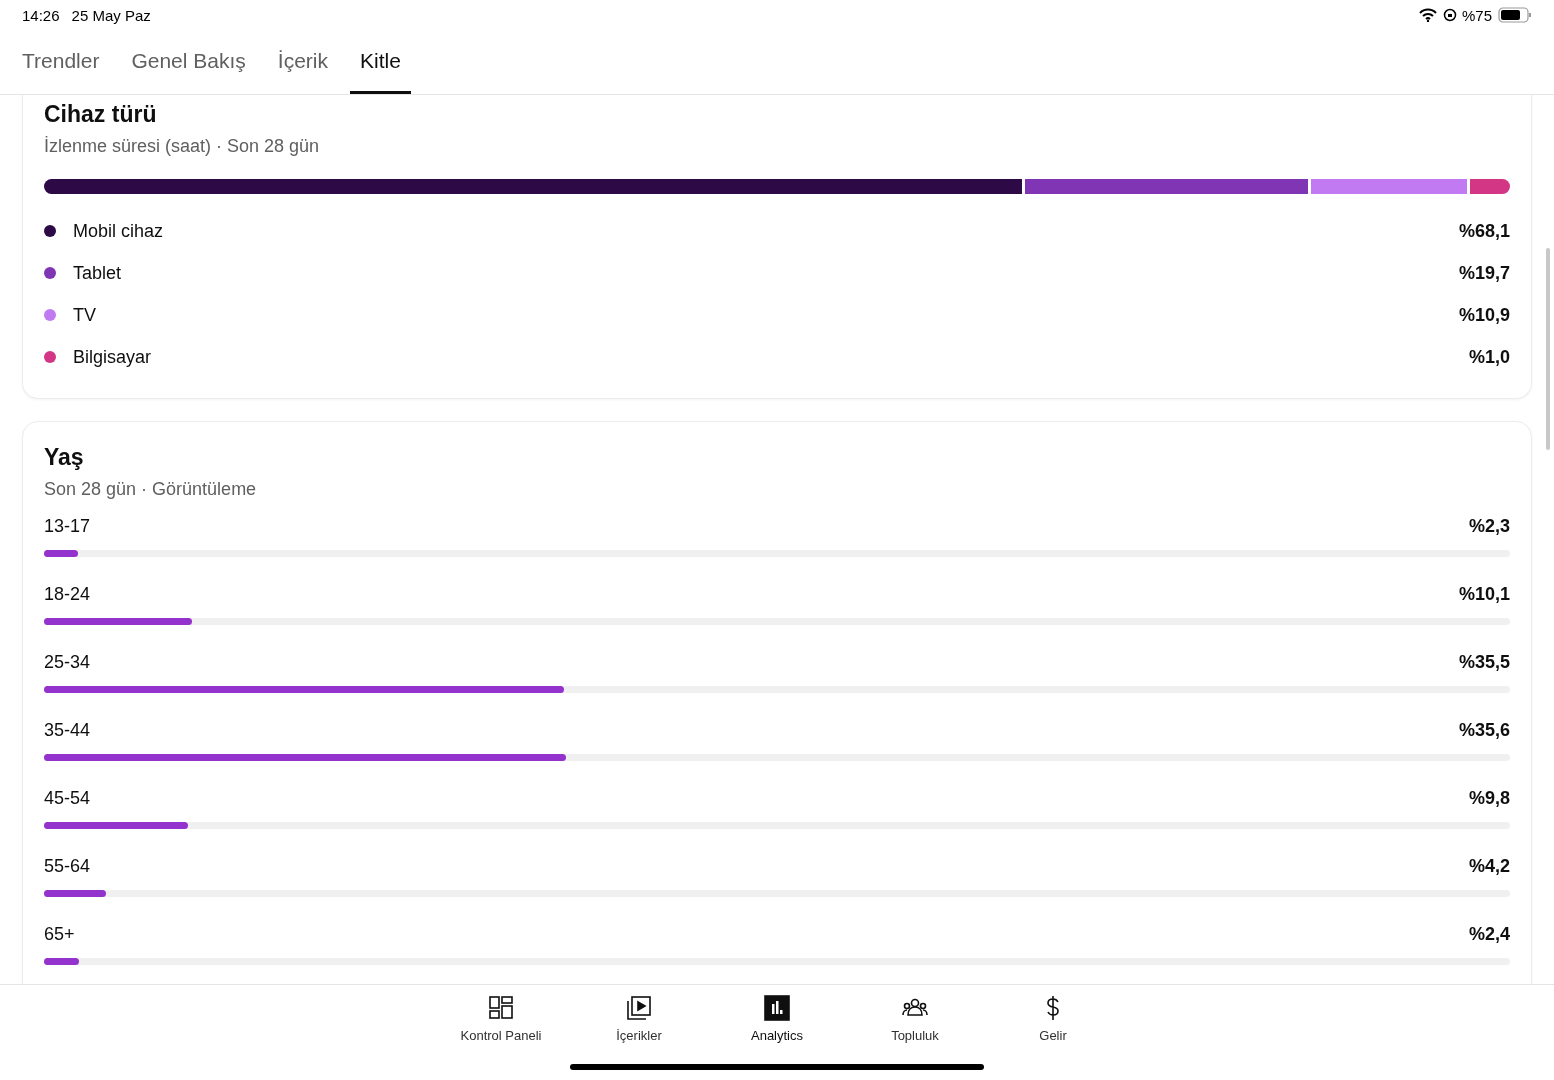 The image size is (1554, 1080). I want to click on percentage-value: %4,2, so click(1489, 866).